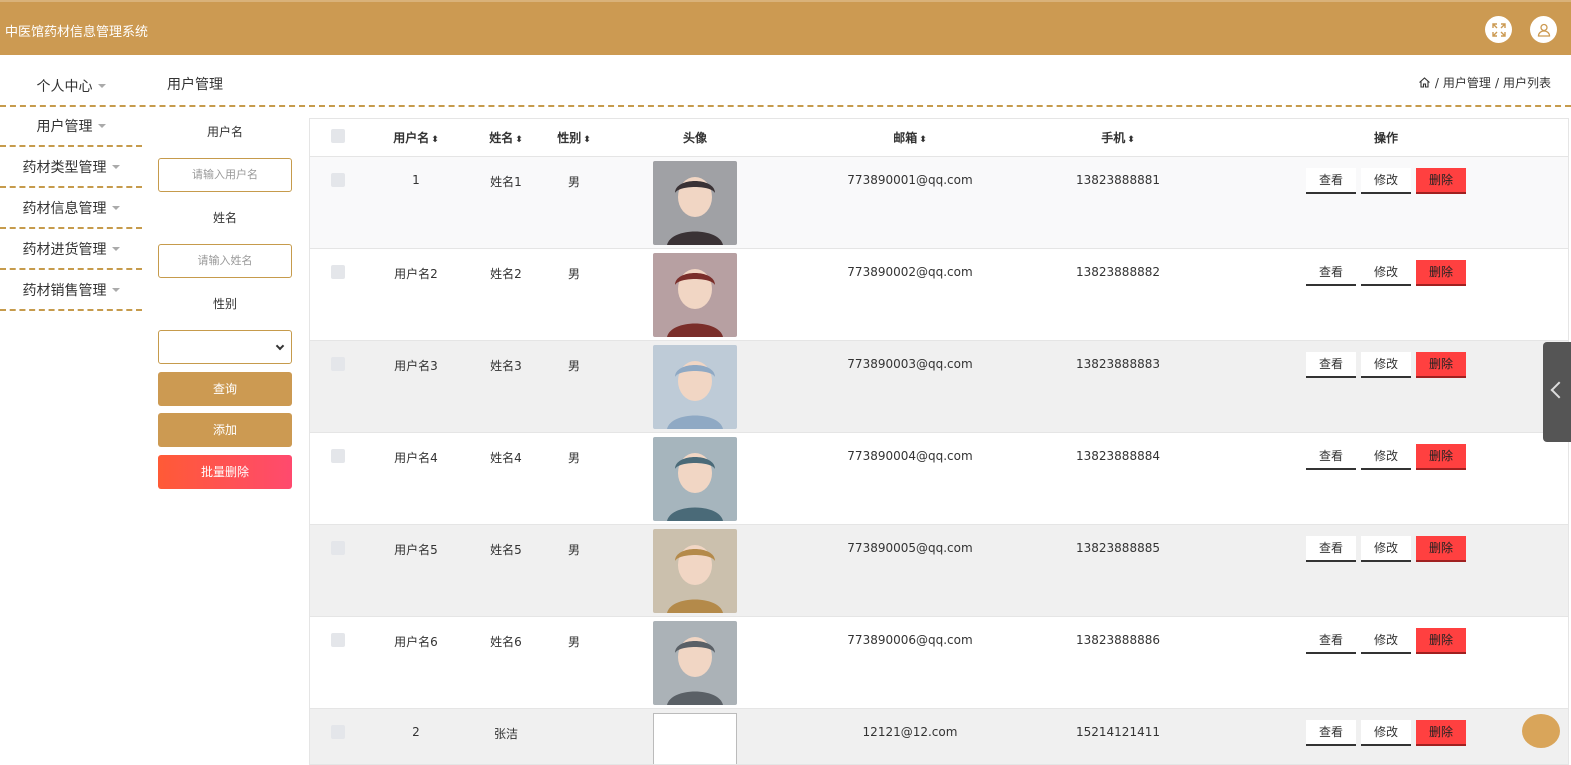 This screenshot has width=1571, height=765. Describe the element at coordinates (225, 389) in the screenshot. I see `query-button: 查询` at that location.